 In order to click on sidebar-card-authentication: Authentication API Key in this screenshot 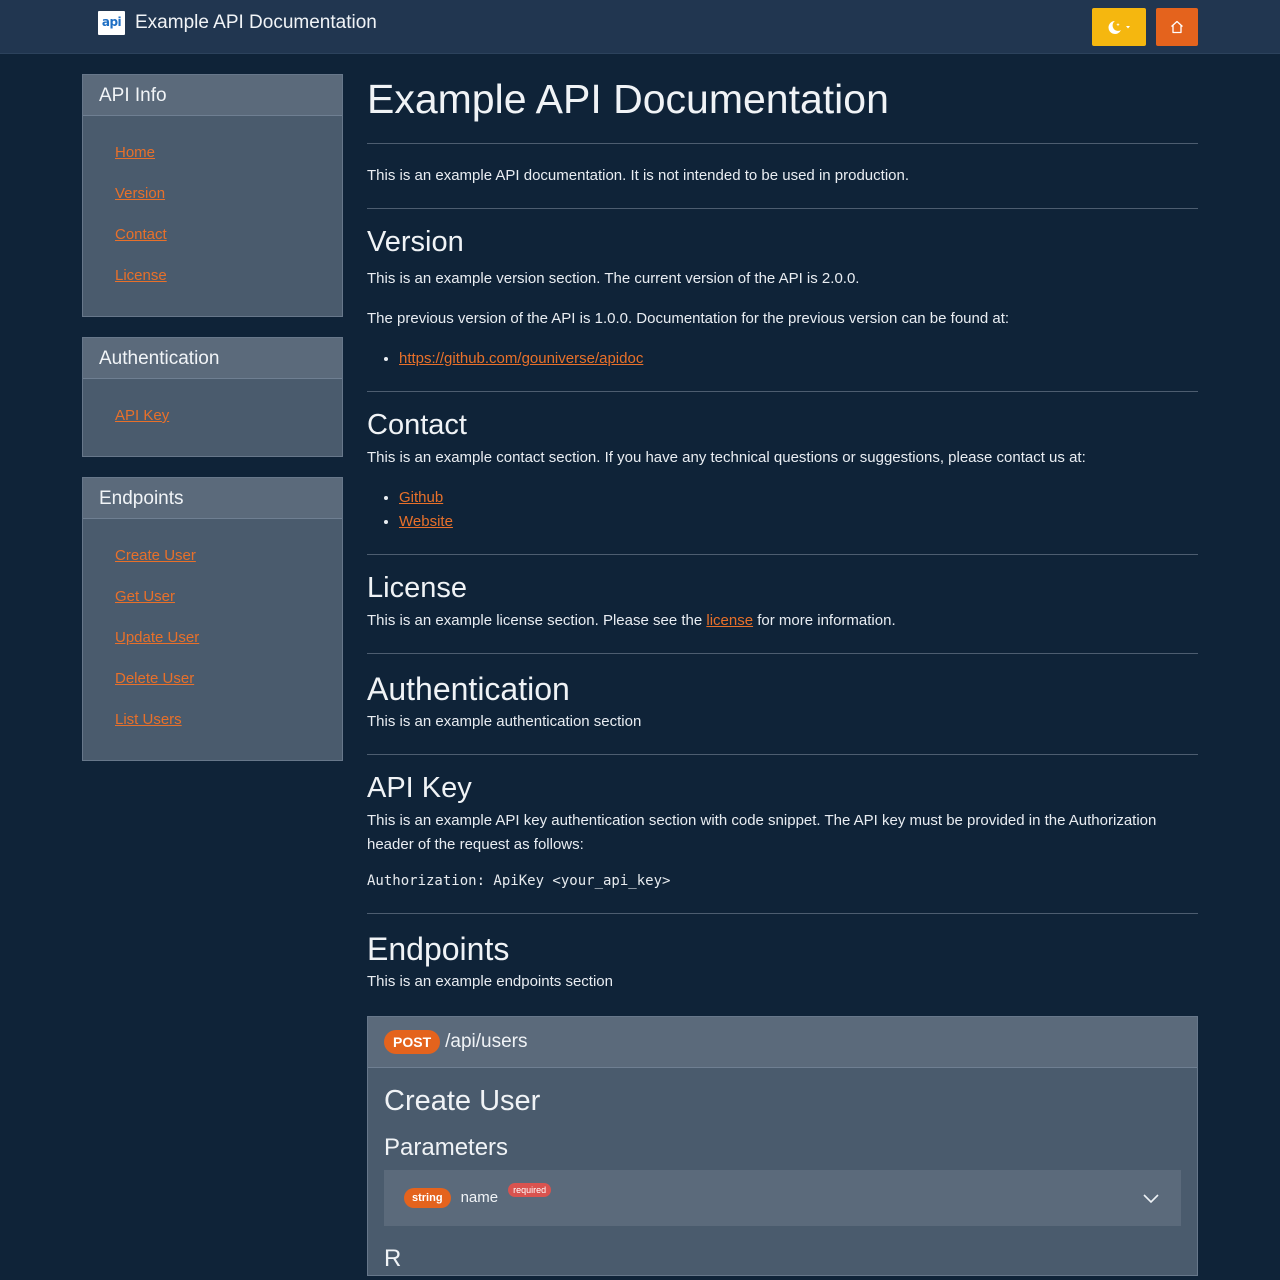, I will do `click(212, 397)`.